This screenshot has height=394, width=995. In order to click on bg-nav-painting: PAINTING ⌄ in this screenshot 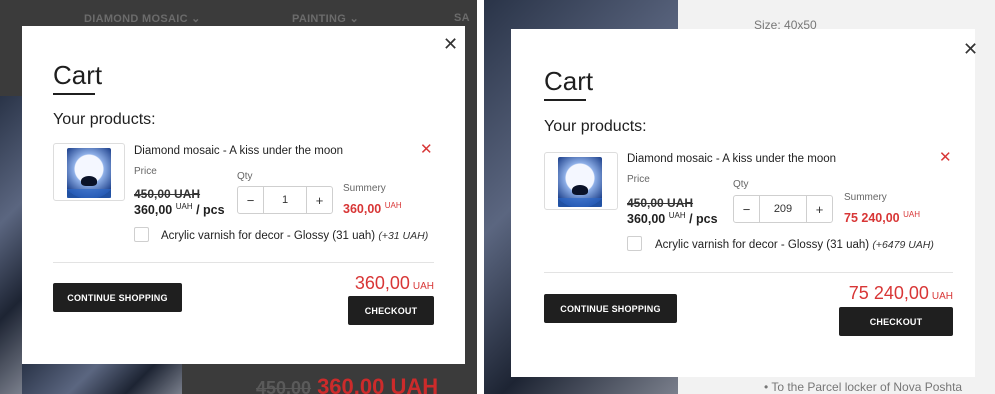, I will do `click(325, 18)`.